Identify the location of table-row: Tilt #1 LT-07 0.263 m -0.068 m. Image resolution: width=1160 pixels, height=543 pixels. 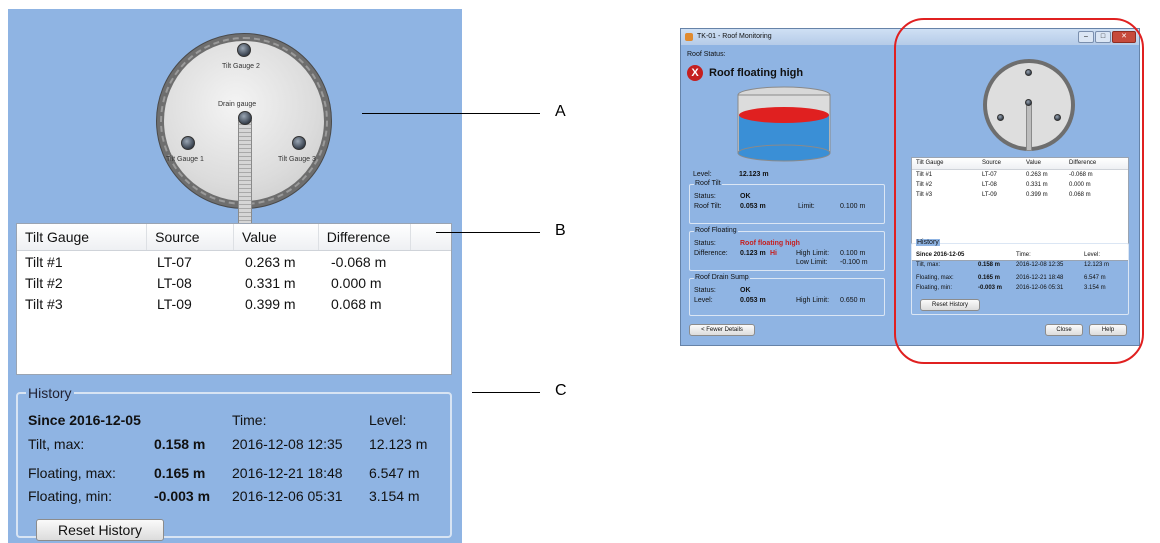
(234, 261).